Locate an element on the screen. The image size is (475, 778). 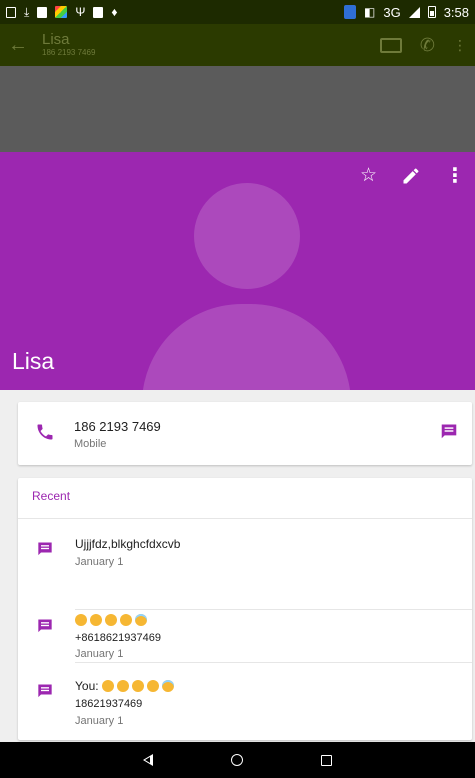
app-bar-title: Lisa is located at coordinates (56, 39).